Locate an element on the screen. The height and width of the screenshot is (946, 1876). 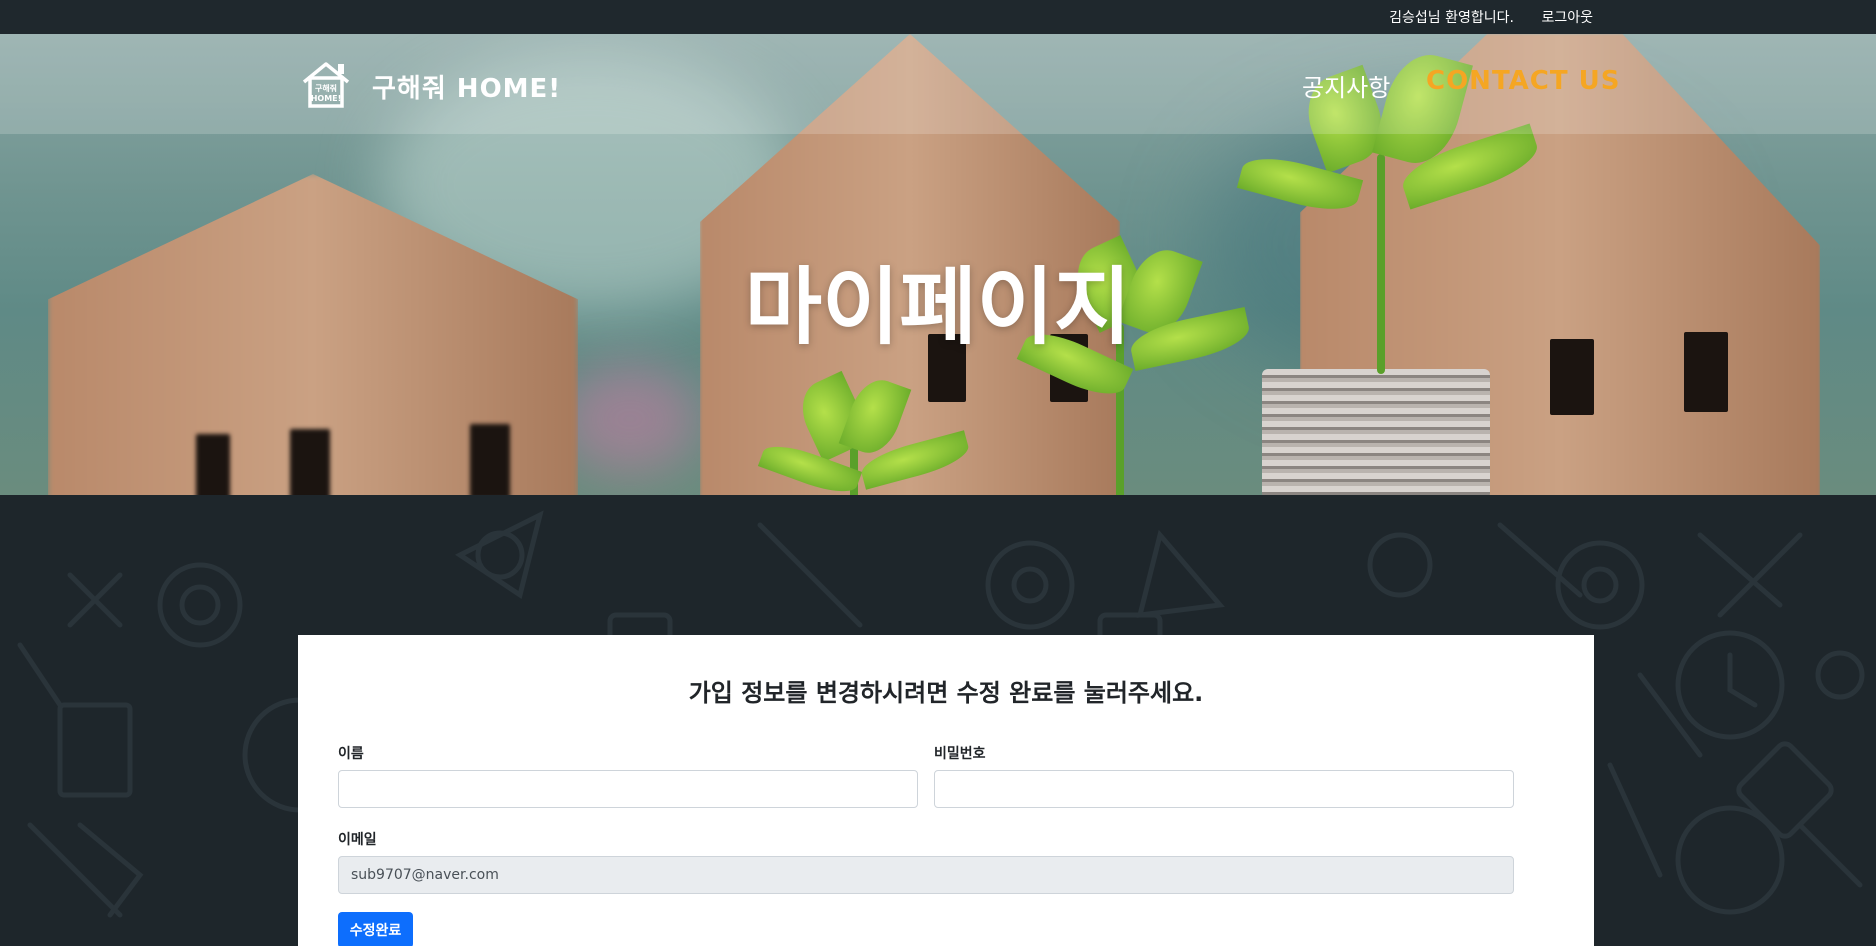
main-navbar: 구해줘 HOME! 구해줘 HOME! 공지사항 CONTACT US is located at coordinates (938, 84).